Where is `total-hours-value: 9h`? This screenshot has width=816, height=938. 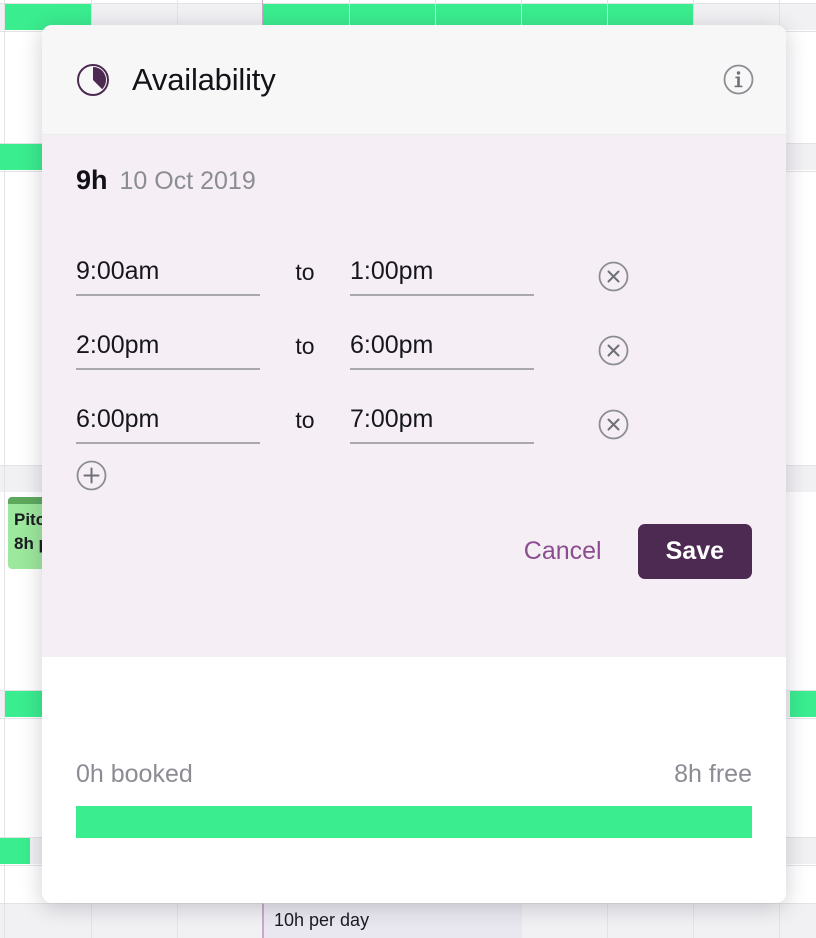 total-hours-value: 9h is located at coordinates (92, 180).